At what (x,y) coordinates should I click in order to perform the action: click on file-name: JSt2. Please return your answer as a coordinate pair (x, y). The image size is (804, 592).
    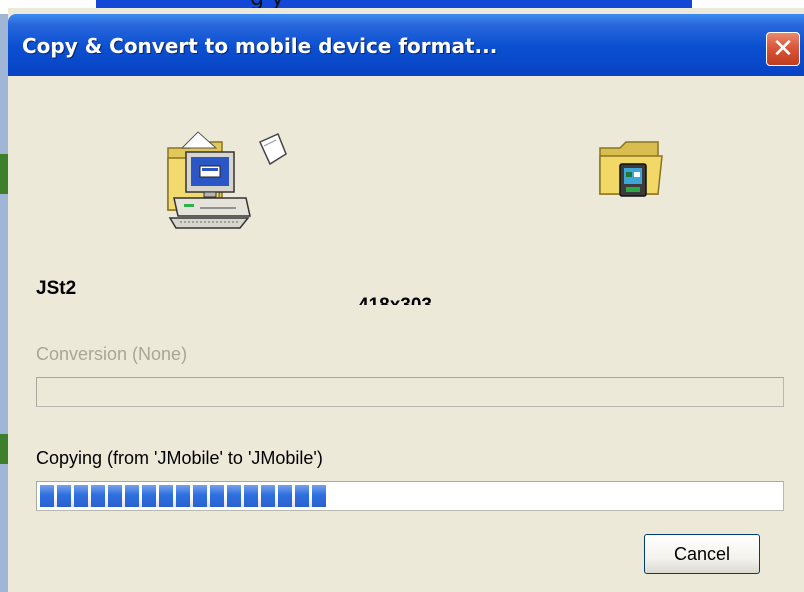
    Looking at the image, I should click on (56, 288).